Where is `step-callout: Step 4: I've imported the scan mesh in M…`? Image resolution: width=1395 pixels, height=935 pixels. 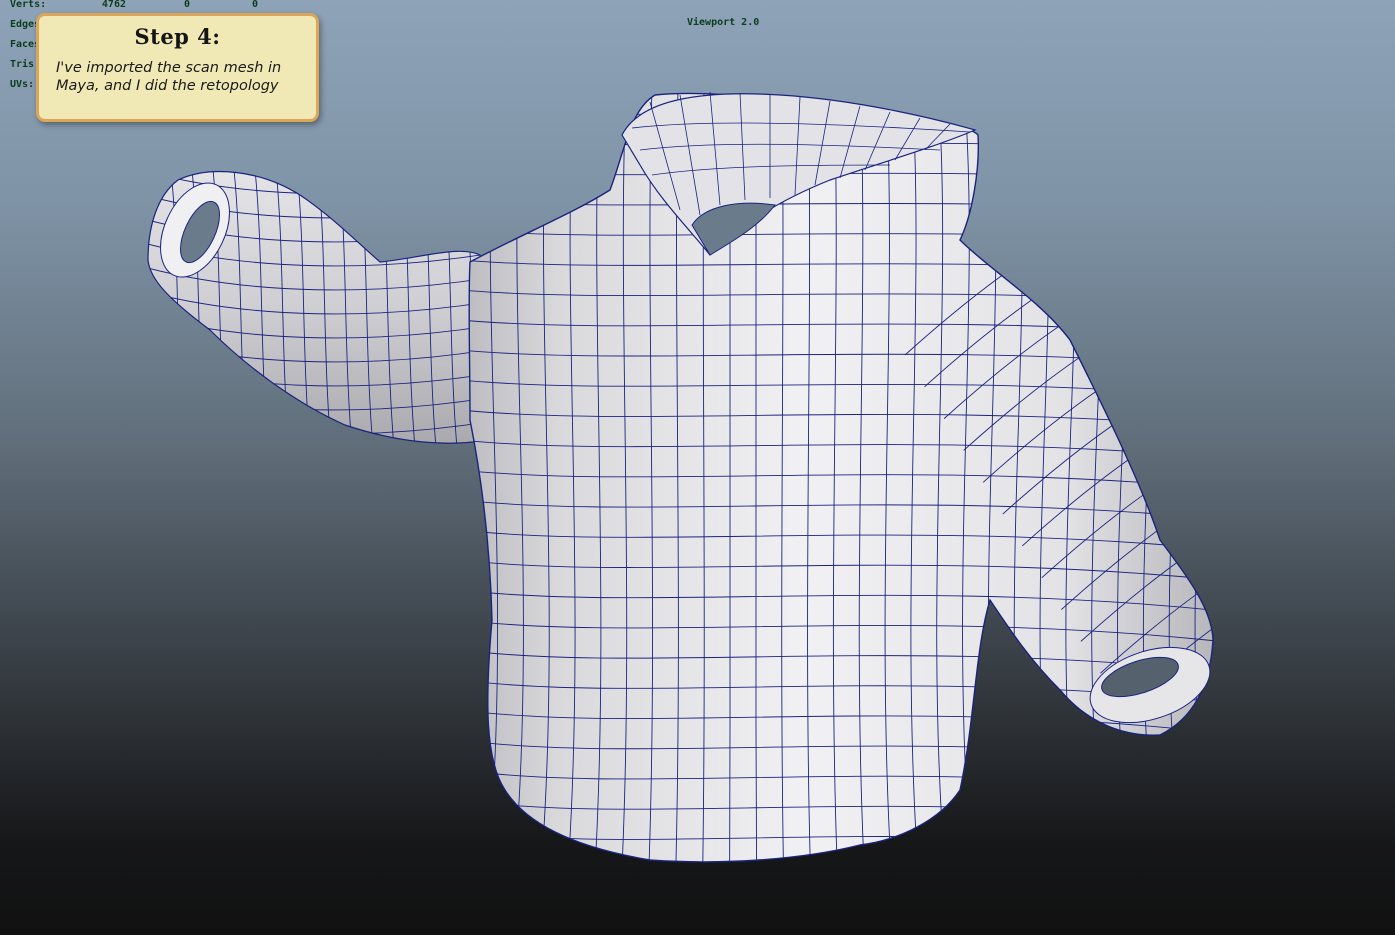 step-callout: Step 4: I've imported the scan mesh in M… is located at coordinates (177, 67).